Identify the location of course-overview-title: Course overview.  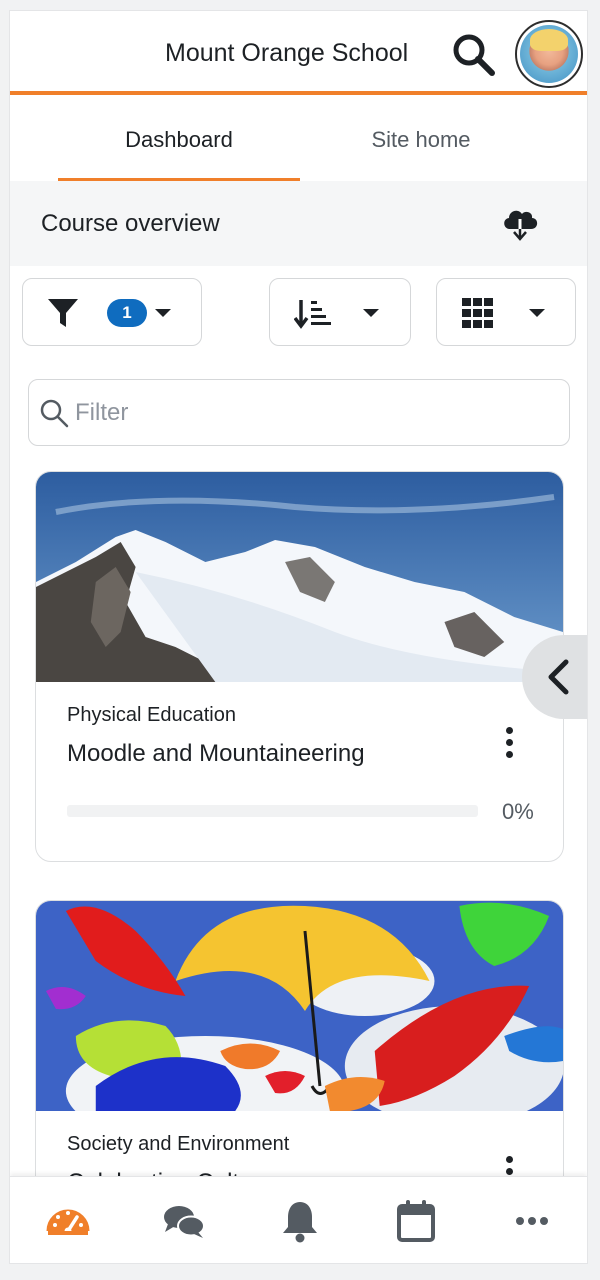
(130, 223).